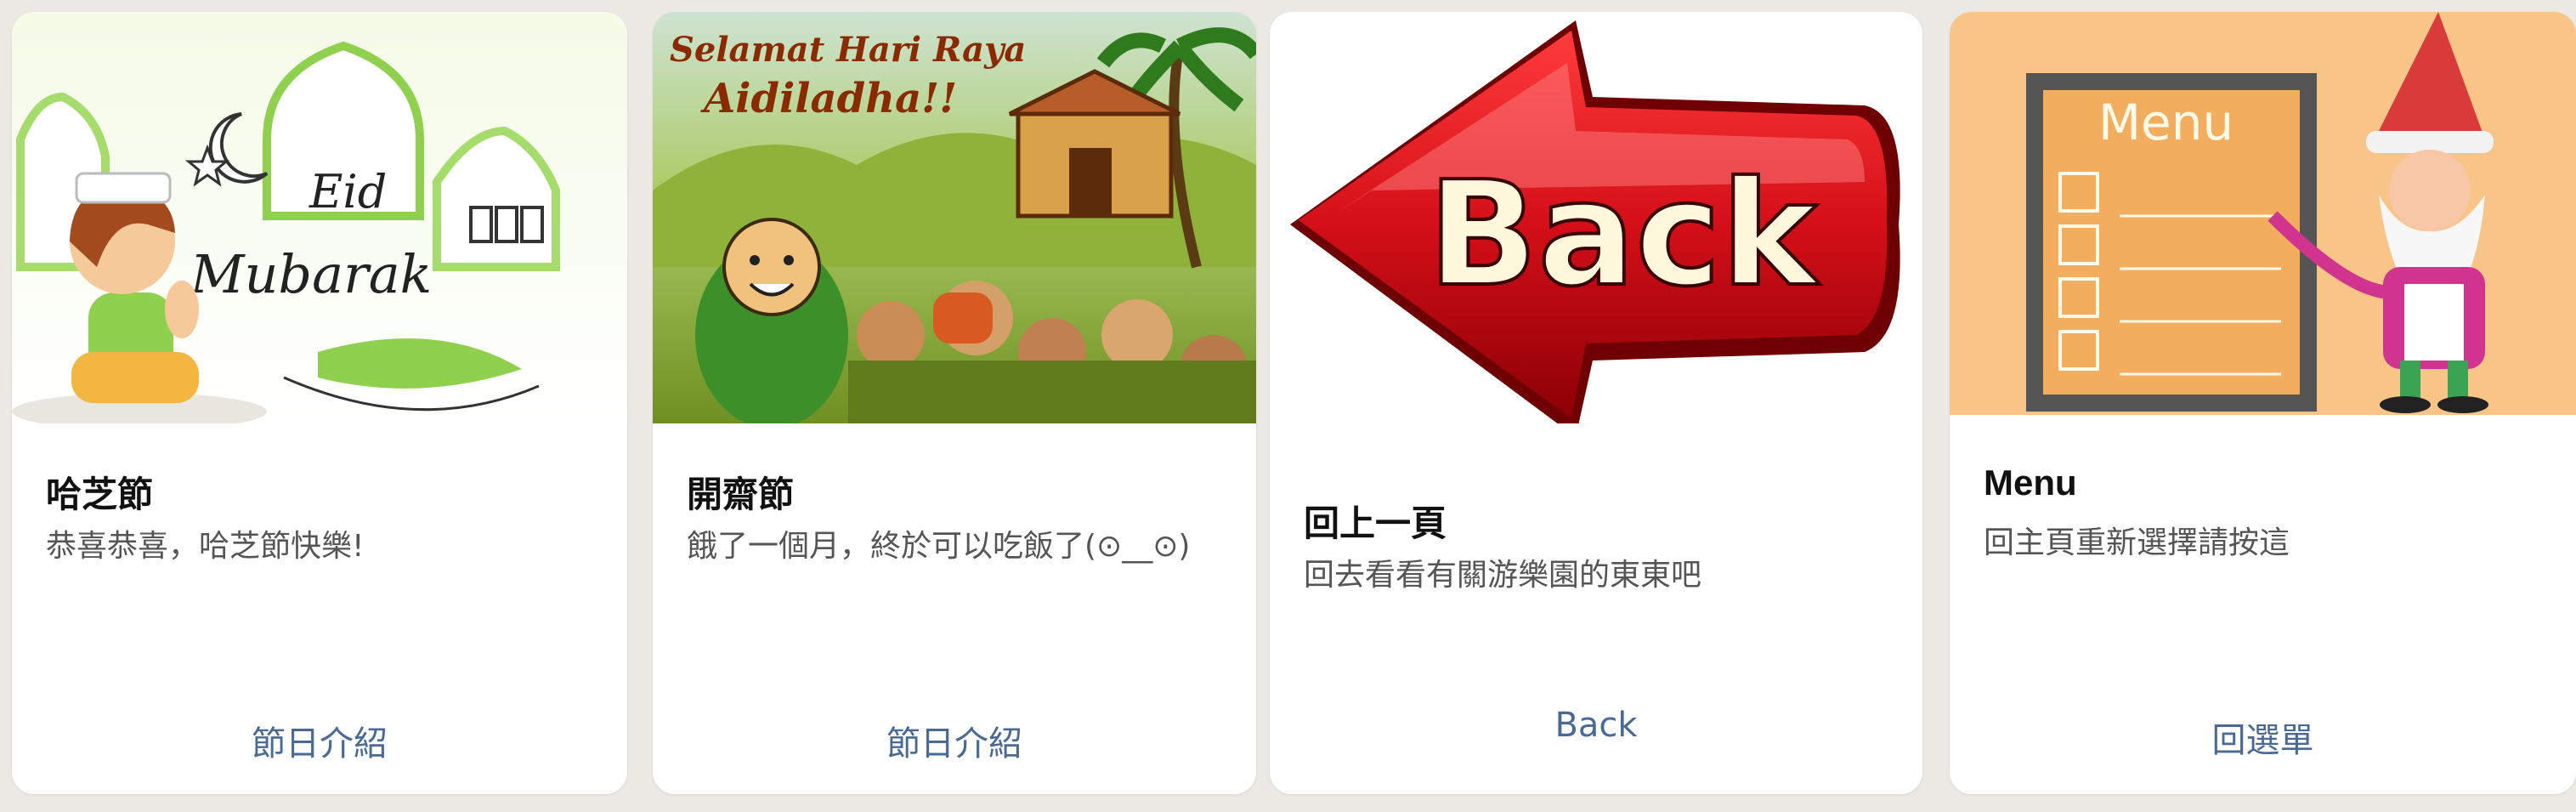 The height and width of the screenshot is (812, 2576). Describe the element at coordinates (205, 546) in the screenshot. I see `card-description: 恭喜恭喜，哈芝節快樂!` at that location.